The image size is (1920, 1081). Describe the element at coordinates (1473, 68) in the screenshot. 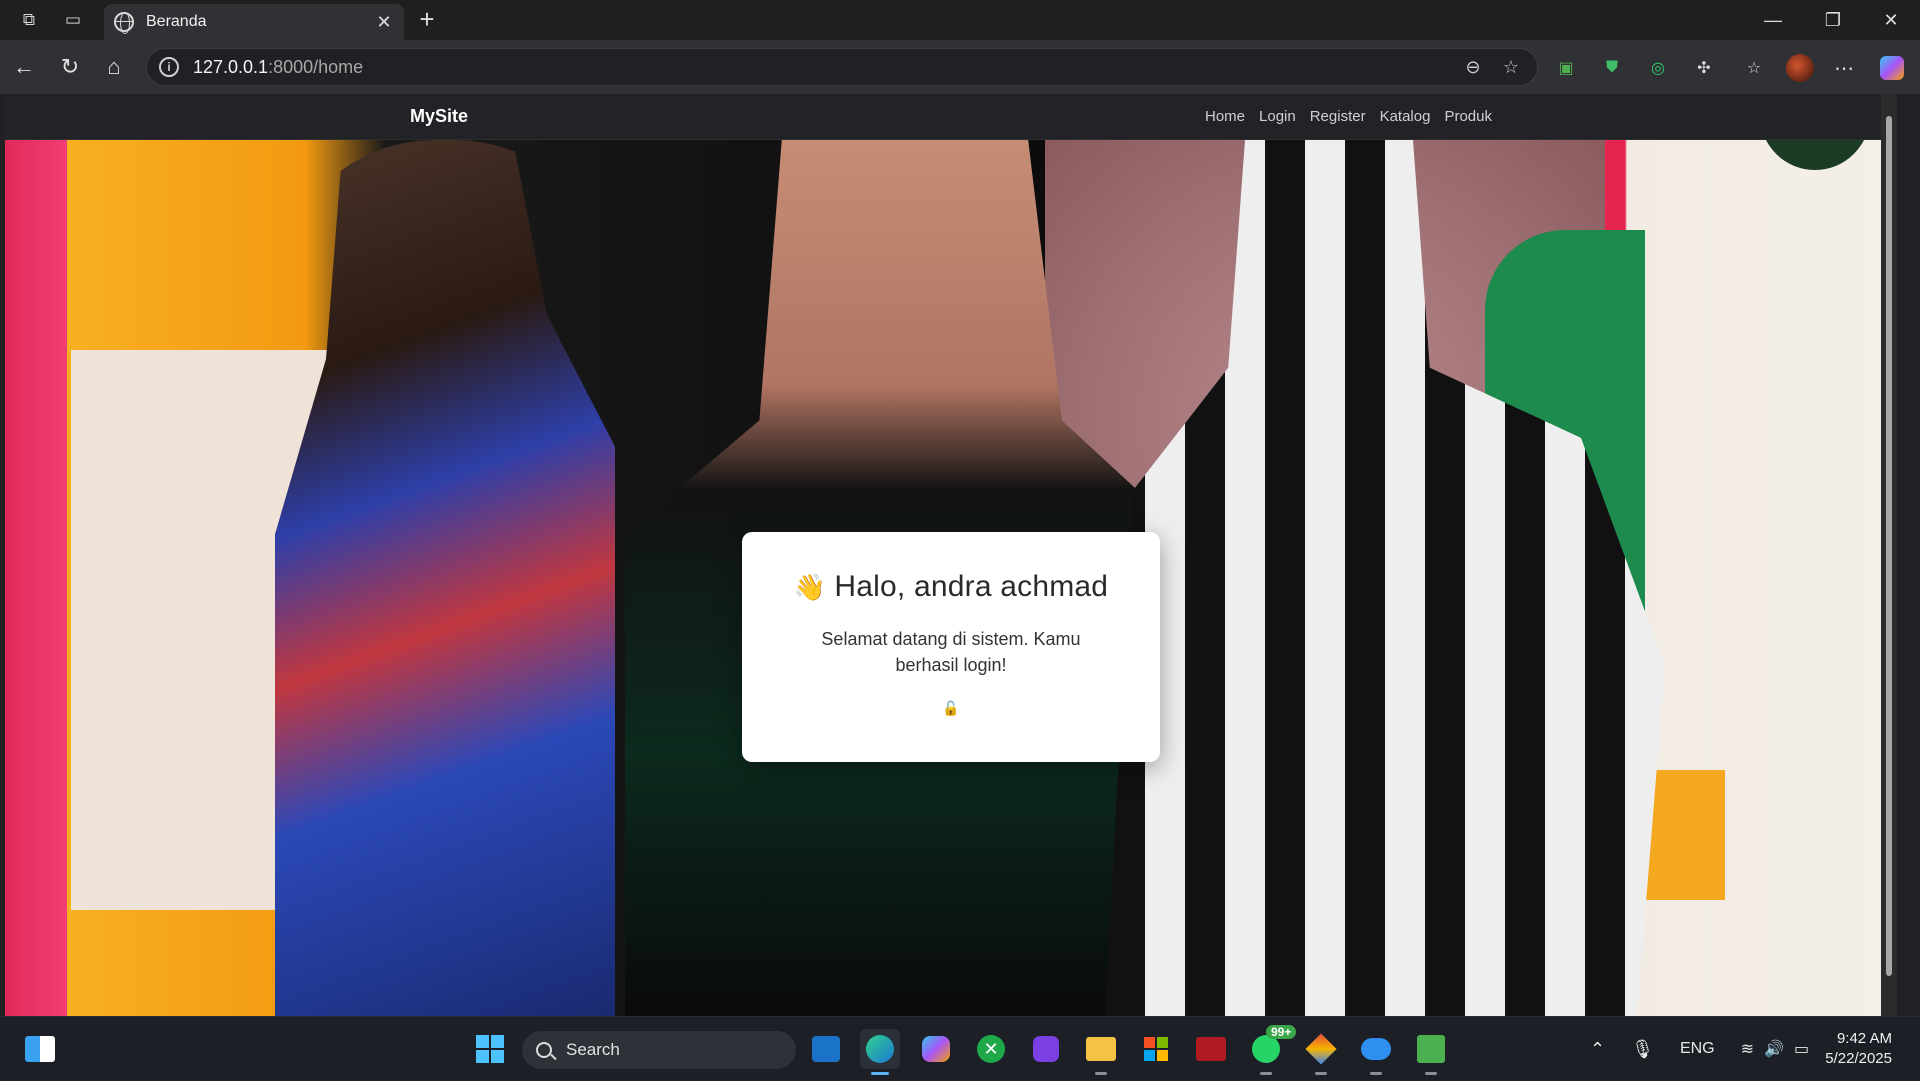

I see `zoom-icon: ⊖` at that location.